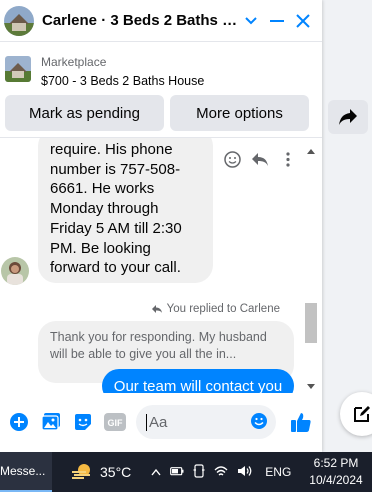  I want to click on outgoing-message: Our team will contact you, so click(198, 381).